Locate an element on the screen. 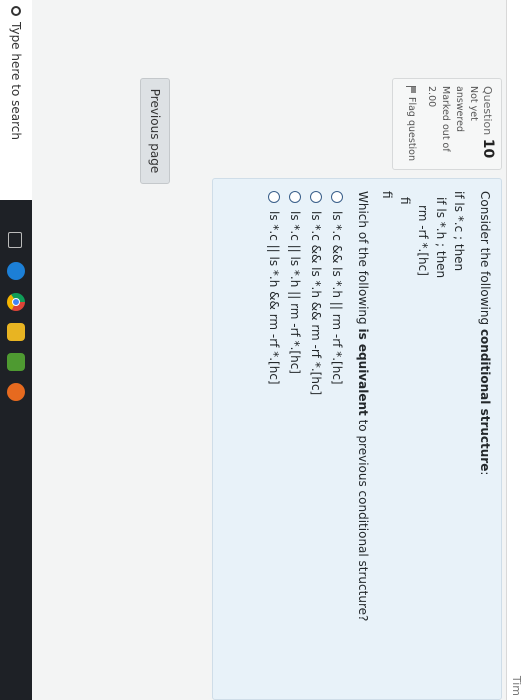 The height and width of the screenshot is (700, 525). store-icon is located at coordinates (16, 362).